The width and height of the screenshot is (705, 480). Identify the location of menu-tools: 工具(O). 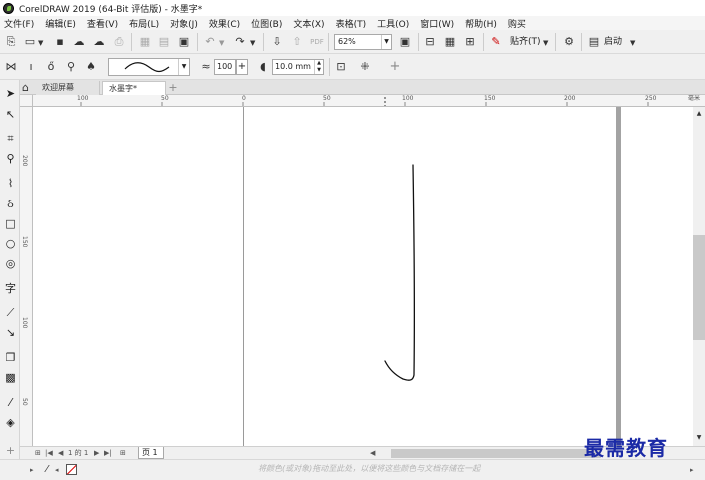
(394, 23).